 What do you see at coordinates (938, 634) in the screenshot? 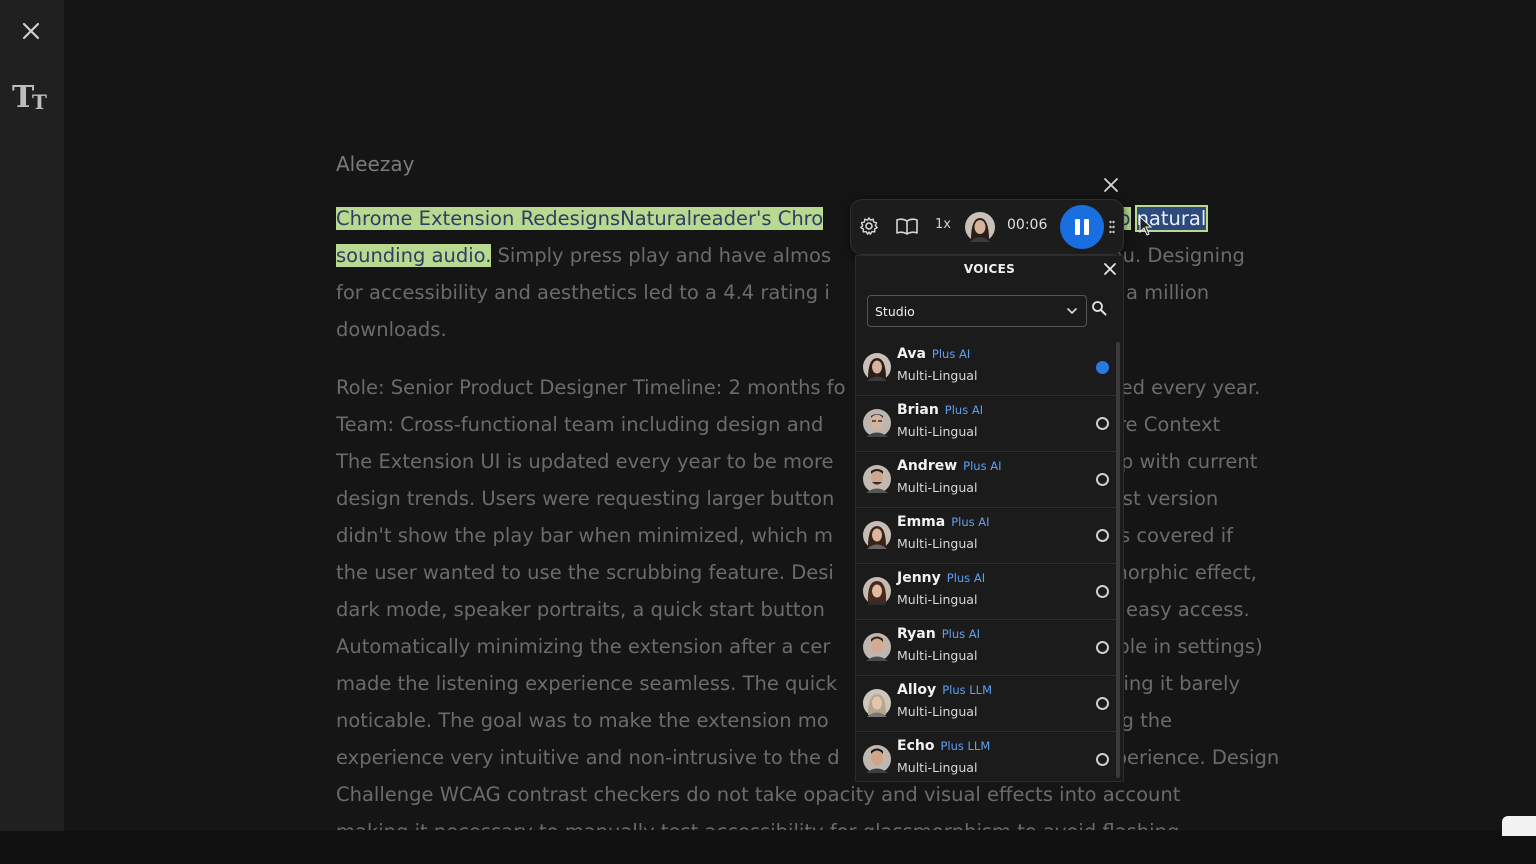
I see `voice-name: Ryan Plus AI` at bounding box center [938, 634].